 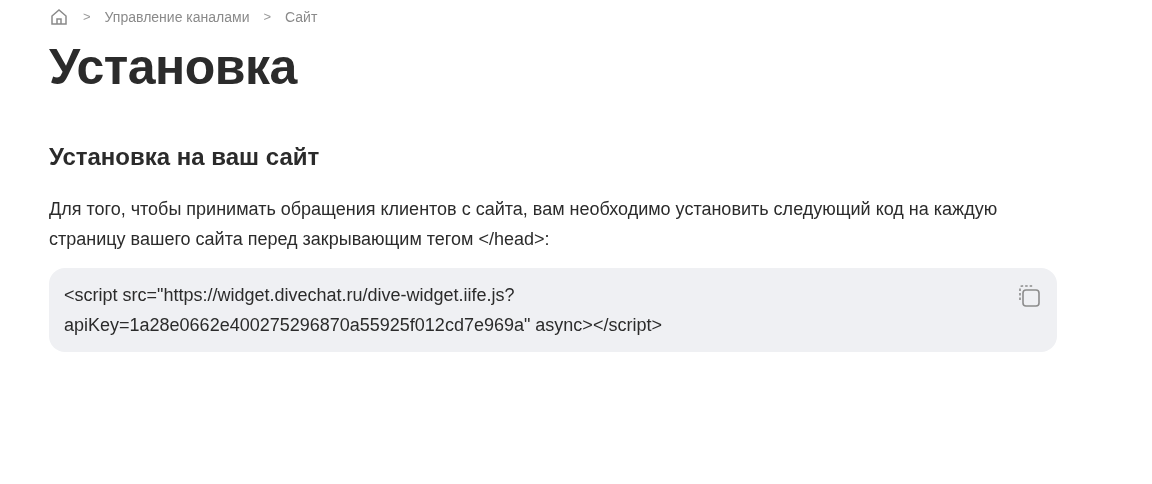 I want to click on page-title: Установка, so click(x=174, y=67).